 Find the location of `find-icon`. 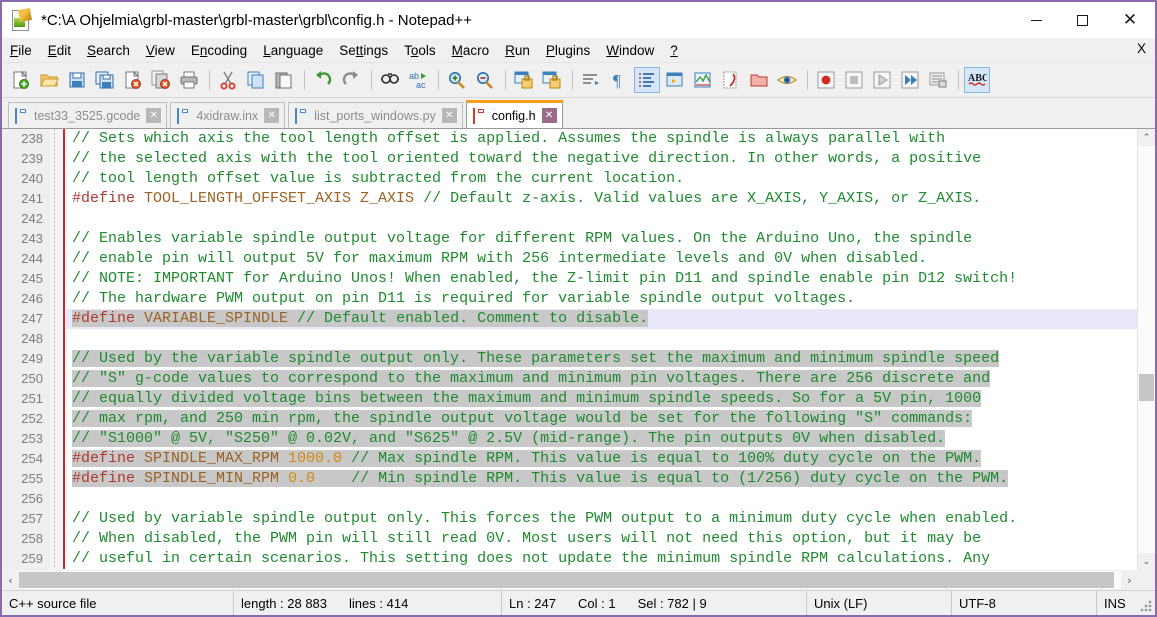

find-icon is located at coordinates (390, 80).